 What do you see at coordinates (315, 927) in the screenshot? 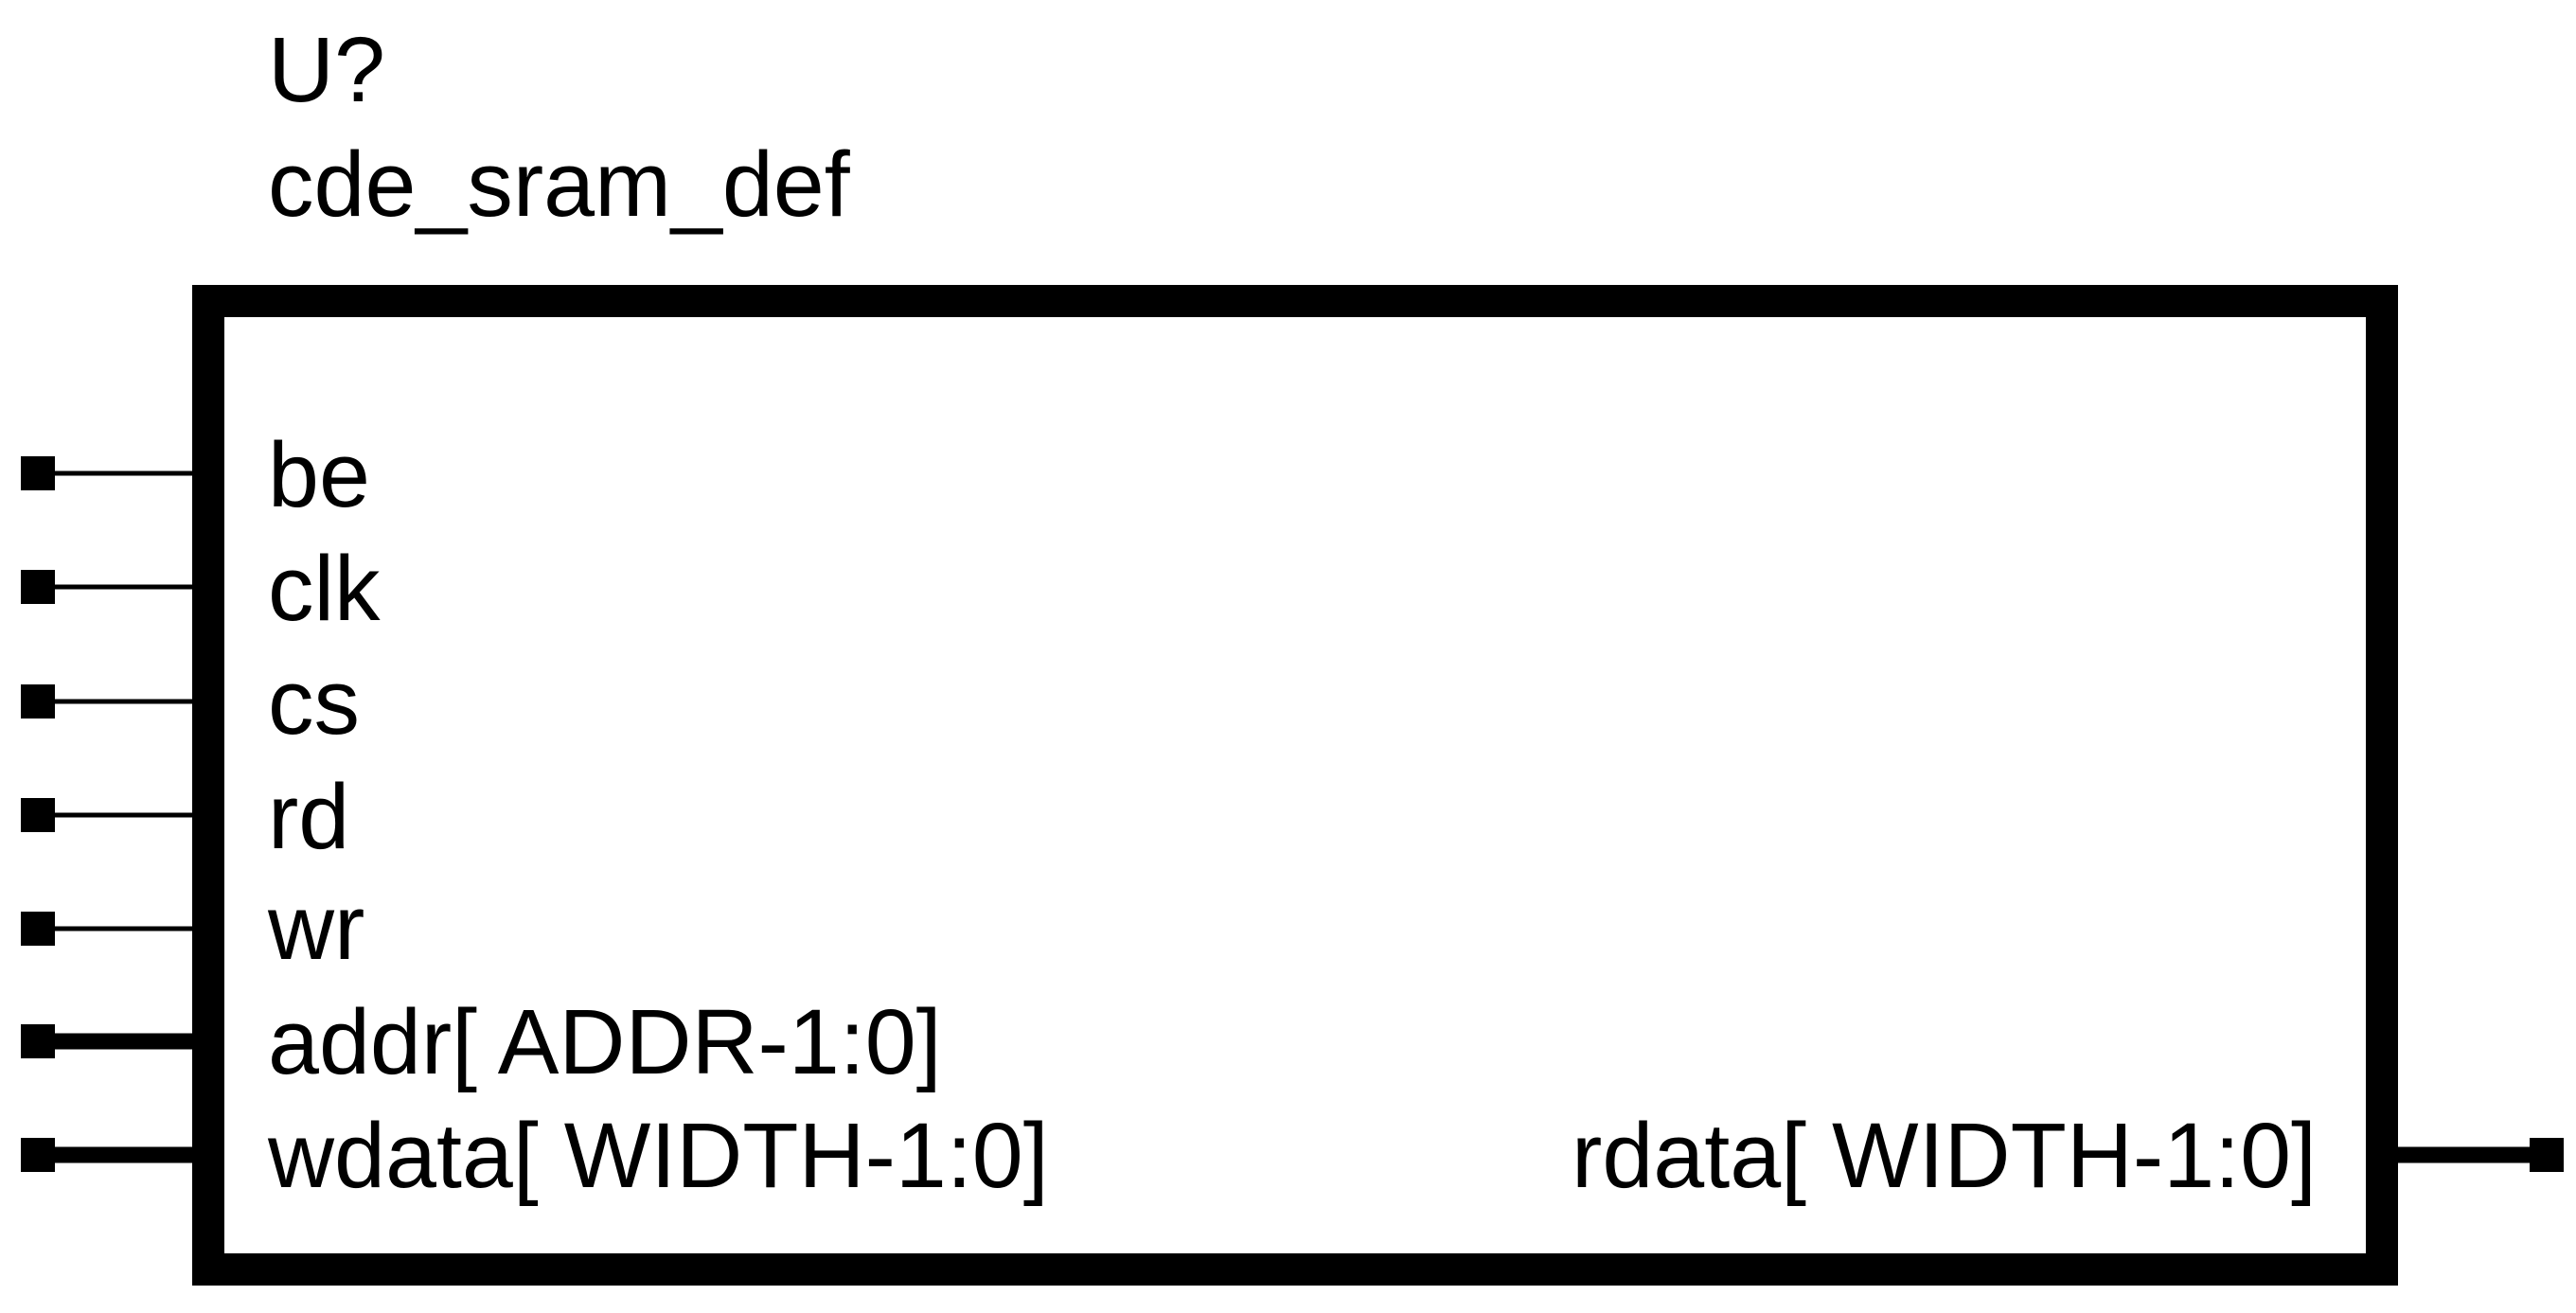
I see `pin-label-wr: wr` at bounding box center [315, 927].